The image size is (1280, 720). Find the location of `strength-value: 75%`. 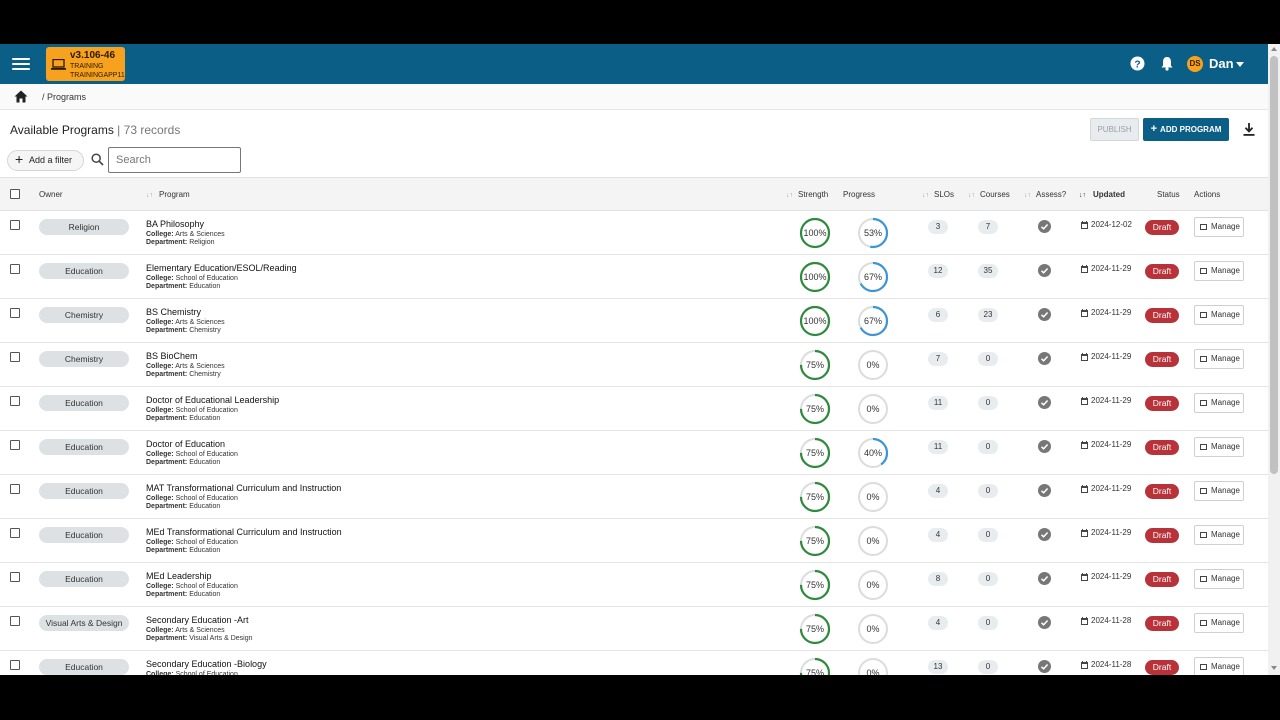

strength-value: 75% is located at coordinates (814, 409).